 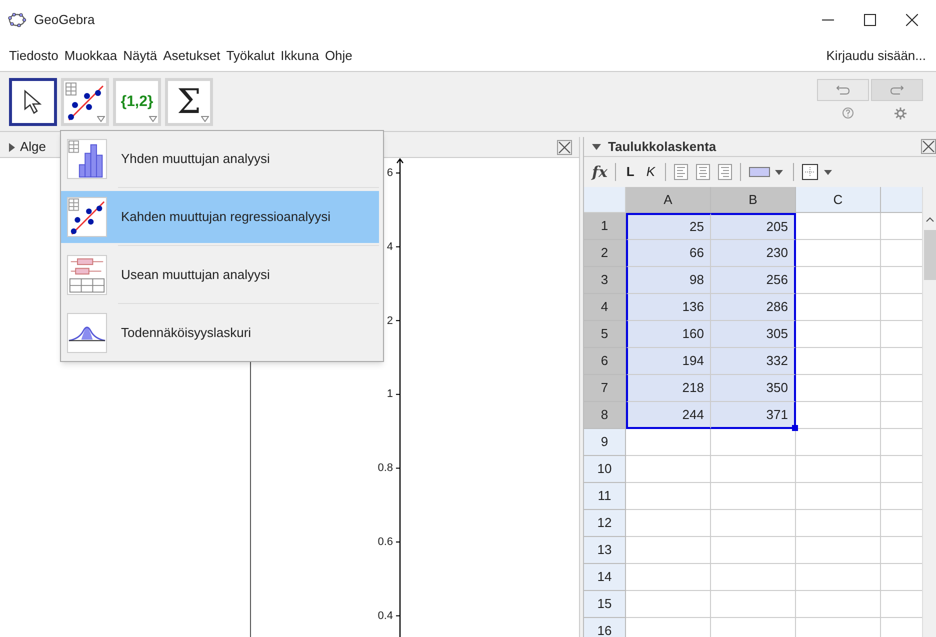 What do you see at coordinates (668, 388) in the screenshot?
I see `table-cell: 218` at bounding box center [668, 388].